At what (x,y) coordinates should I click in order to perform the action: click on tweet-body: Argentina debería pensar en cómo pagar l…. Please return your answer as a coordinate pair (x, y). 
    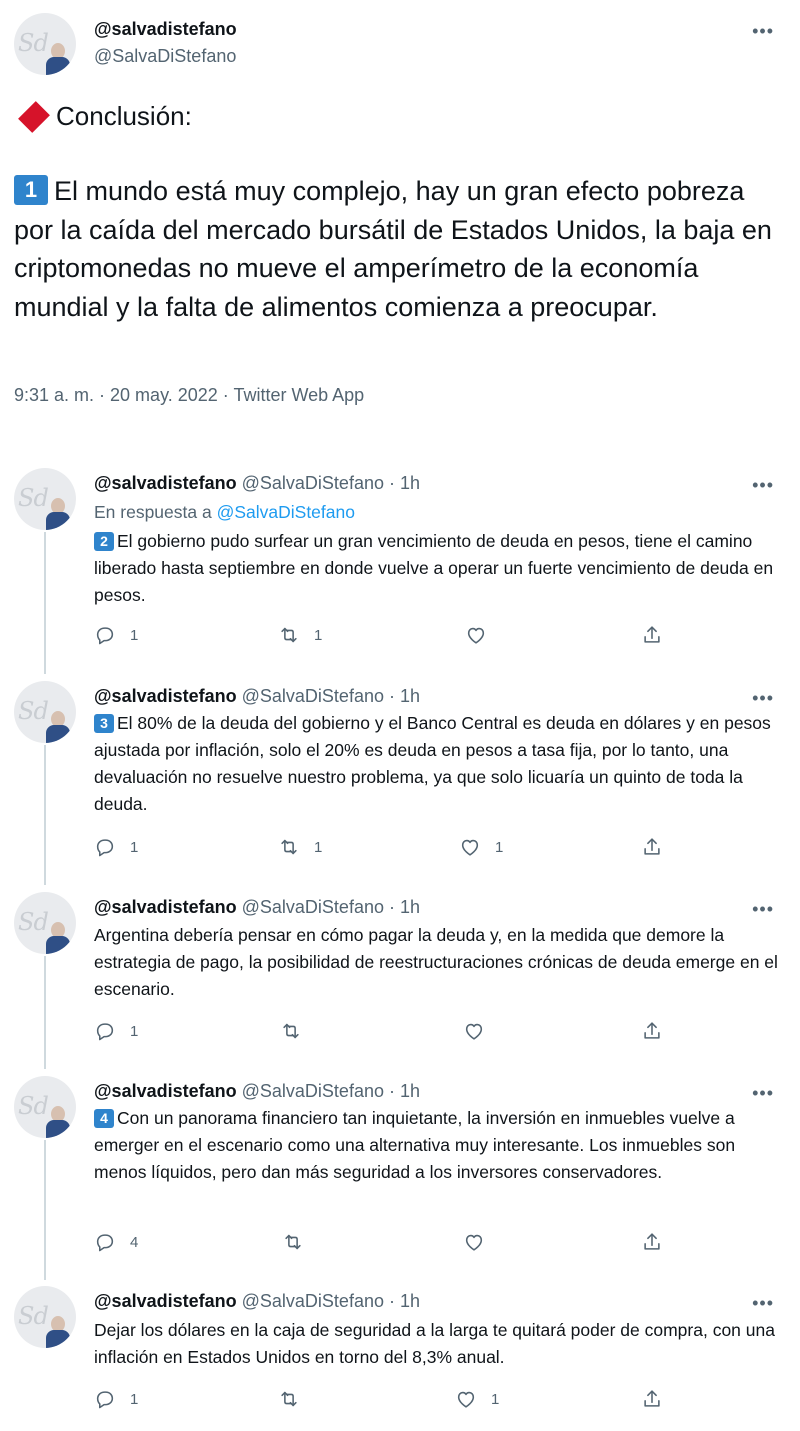
    Looking at the image, I should click on (436, 962).